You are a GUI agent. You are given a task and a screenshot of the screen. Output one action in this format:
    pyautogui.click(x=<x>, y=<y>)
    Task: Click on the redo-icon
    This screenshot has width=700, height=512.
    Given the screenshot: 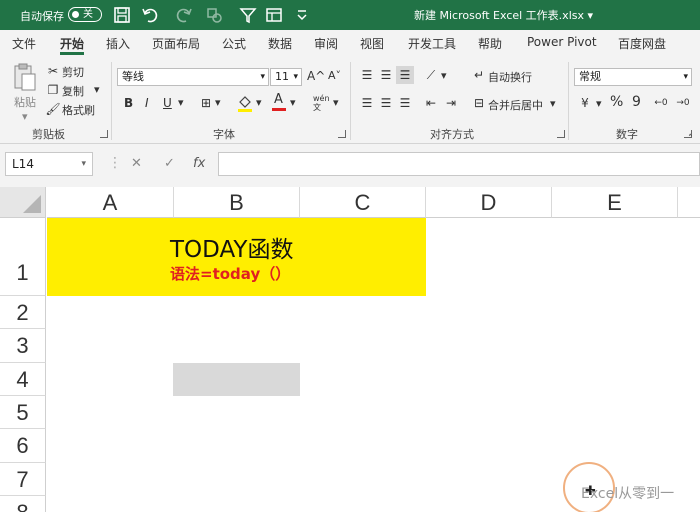 What is the action you would take?
    pyautogui.click(x=184, y=15)
    